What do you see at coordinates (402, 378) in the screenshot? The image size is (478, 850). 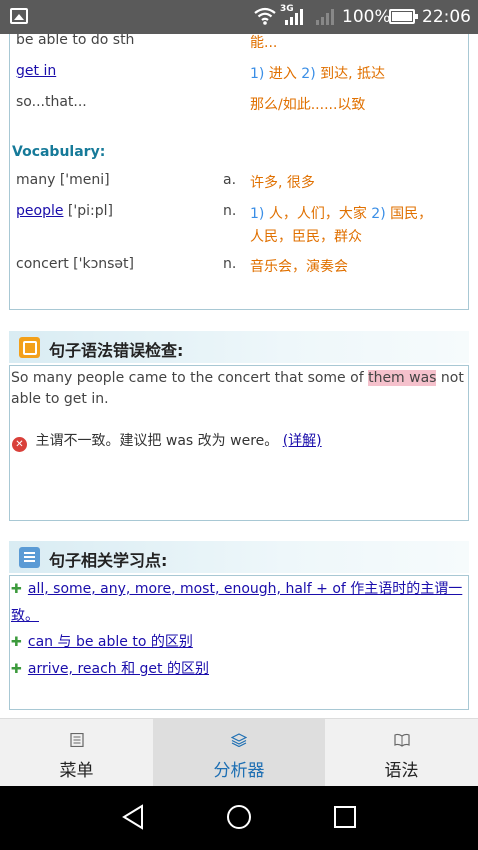 I see `error-highlight: them was` at bounding box center [402, 378].